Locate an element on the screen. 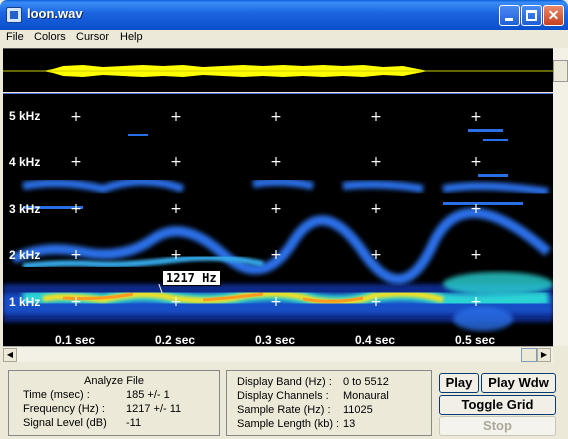  sample-rate-value: 11025 is located at coordinates (358, 410).